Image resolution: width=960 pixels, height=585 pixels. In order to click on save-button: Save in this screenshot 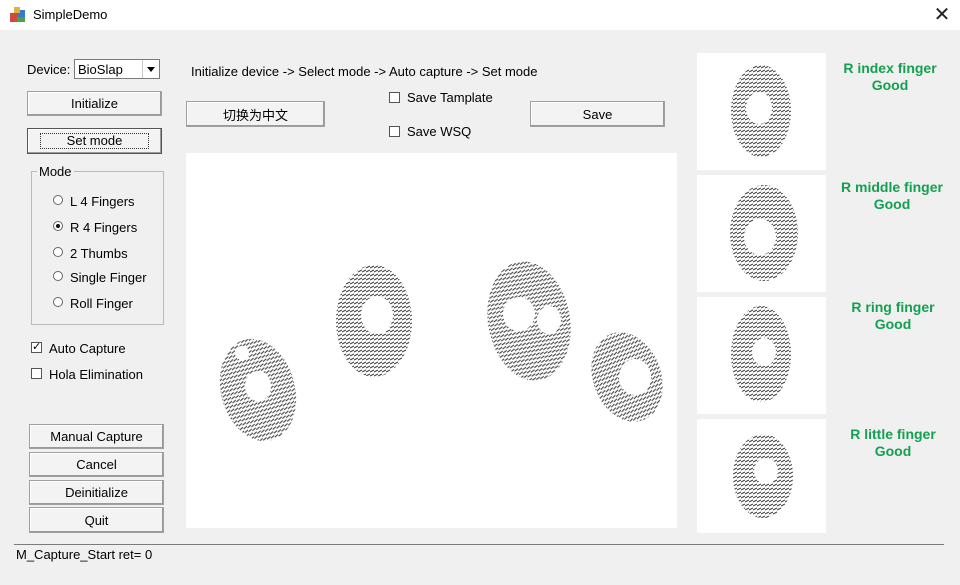, I will do `click(597, 114)`.